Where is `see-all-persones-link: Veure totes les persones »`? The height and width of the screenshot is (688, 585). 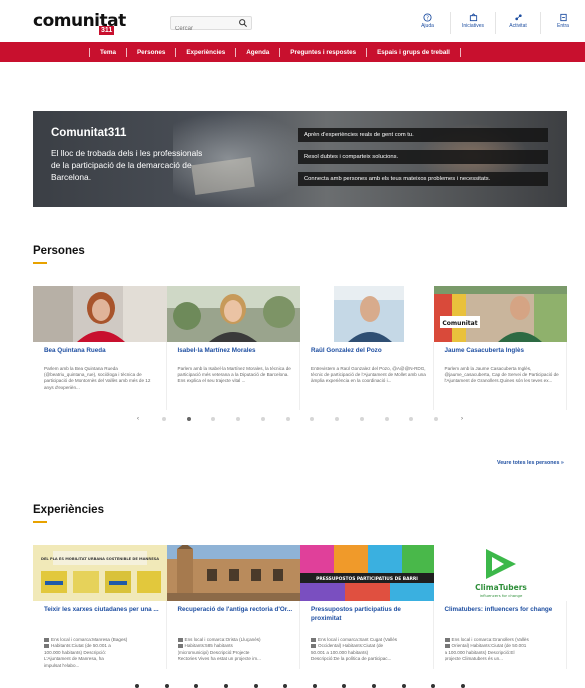
see-all-persones-link: Veure totes les persones » is located at coordinates (530, 463).